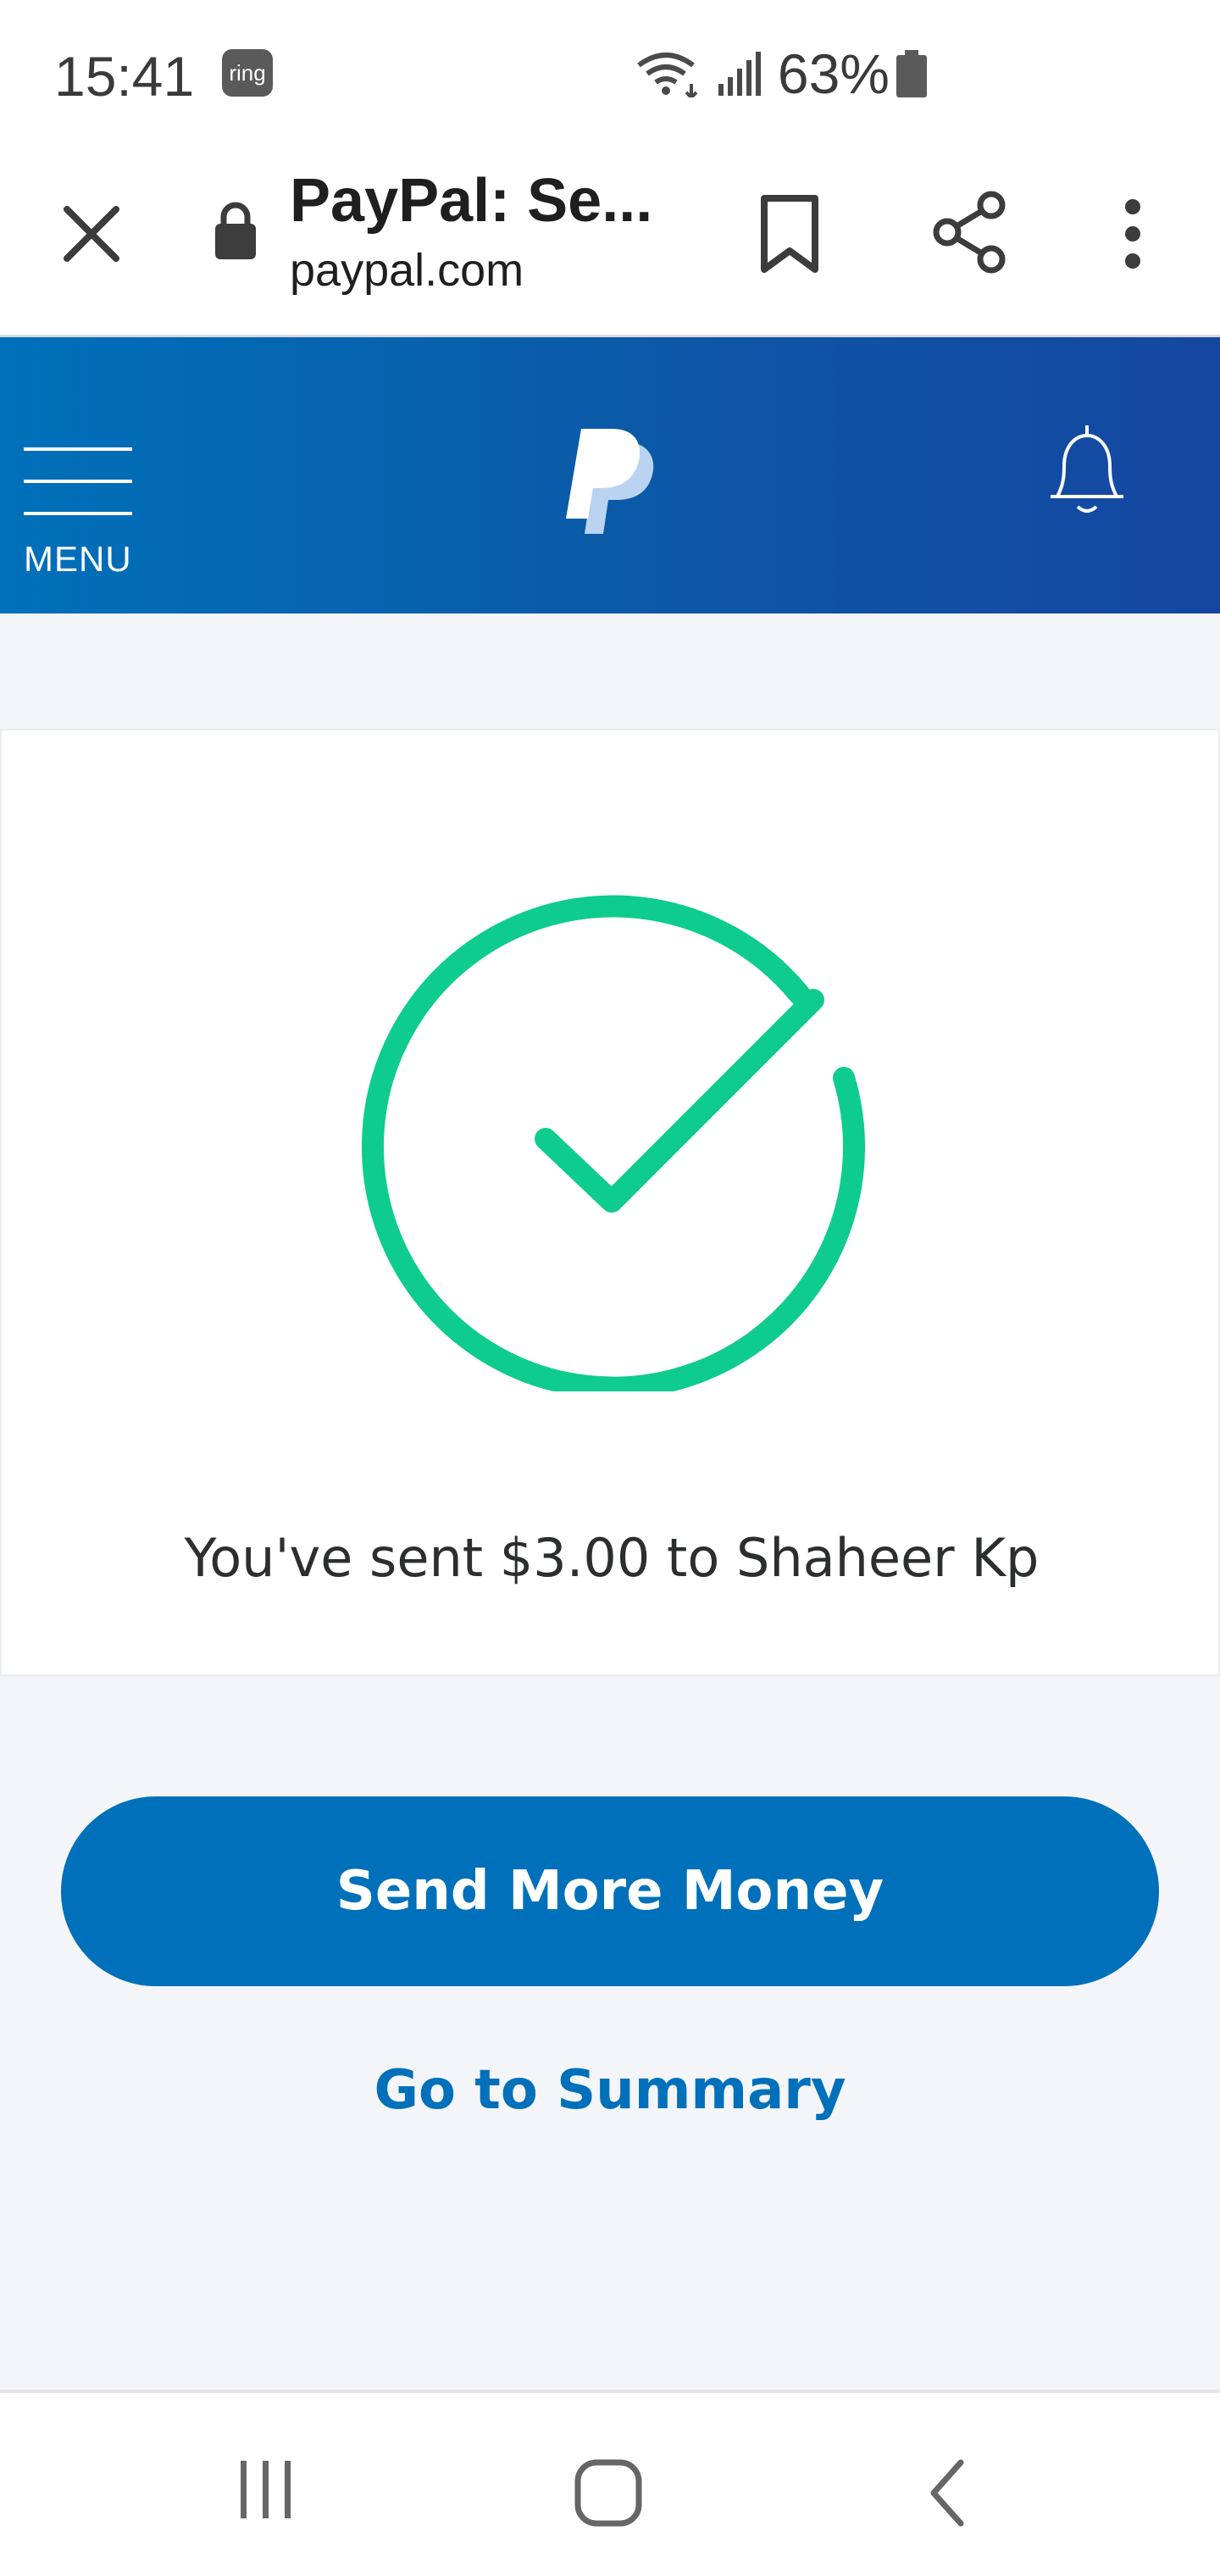 This screenshot has height=2576, width=1220. What do you see at coordinates (608, 2493) in the screenshot?
I see `home-icon` at bounding box center [608, 2493].